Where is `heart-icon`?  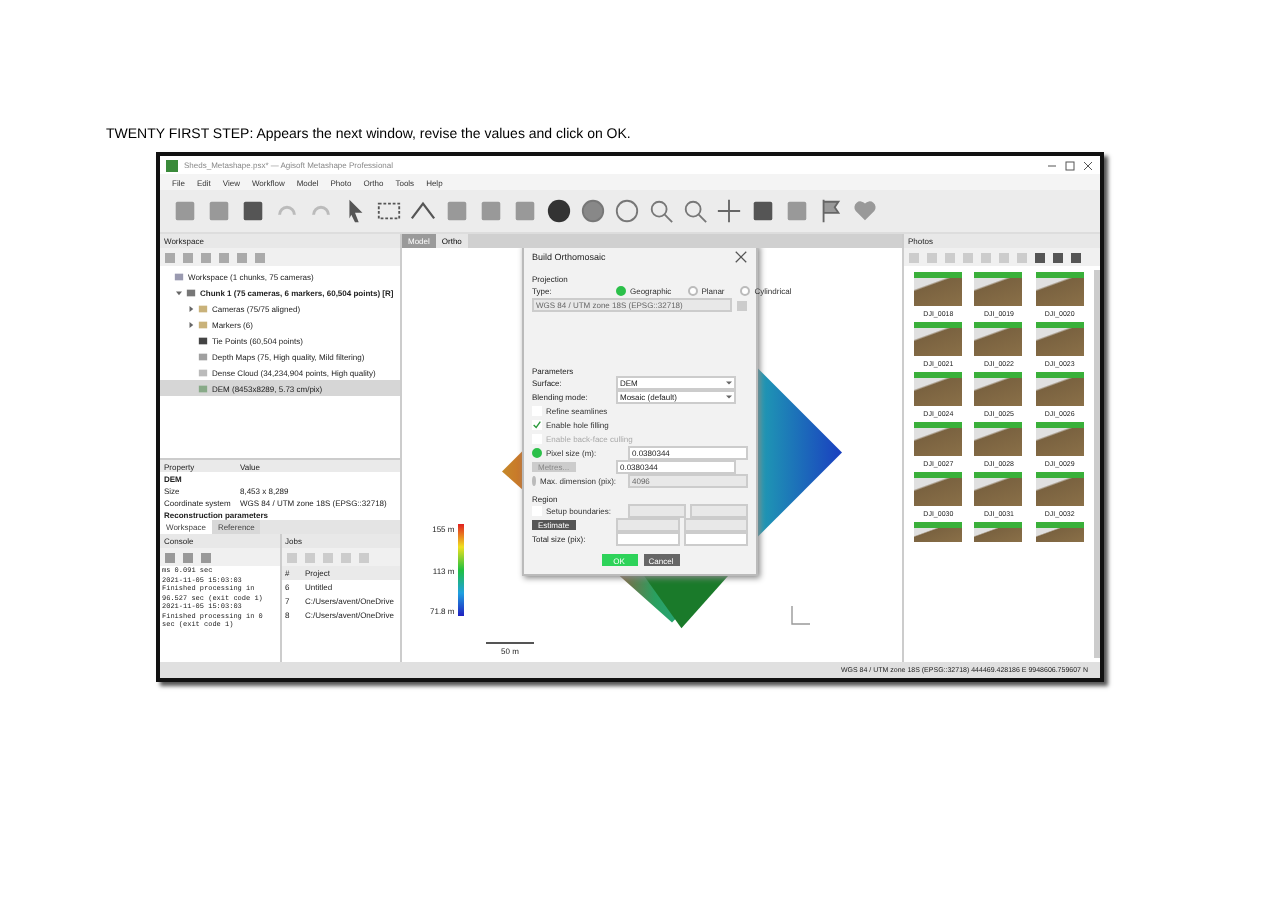
heart-icon is located at coordinates (865, 211).